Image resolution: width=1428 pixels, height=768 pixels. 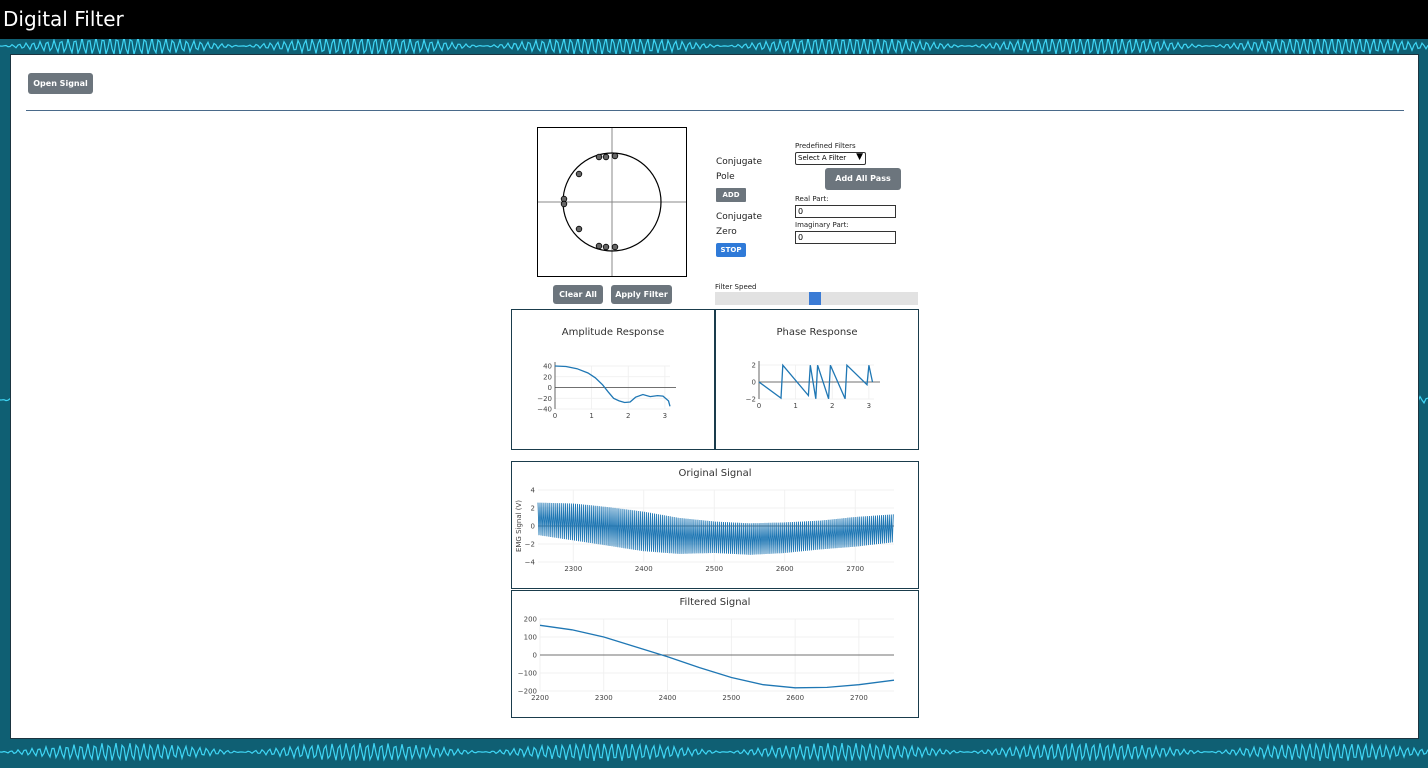 What do you see at coordinates (736, 287) in the screenshot?
I see `filter-speed-label: Filter Speed` at bounding box center [736, 287].